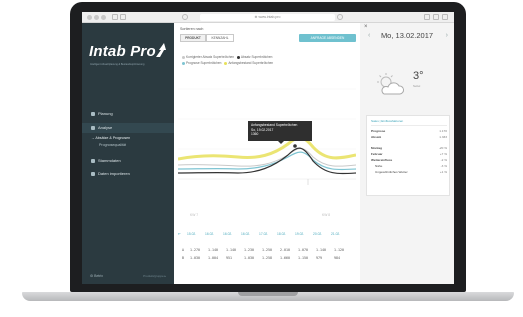  What do you see at coordinates (443, 166) in the screenshot?
I see `factor-value: -3 %` at bounding box center [443, 166].